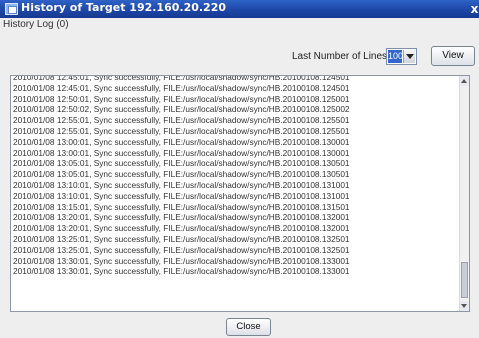  Describe the element at coordinates (248, 327) in the screenshot. I see `close-button: Close` at that location.